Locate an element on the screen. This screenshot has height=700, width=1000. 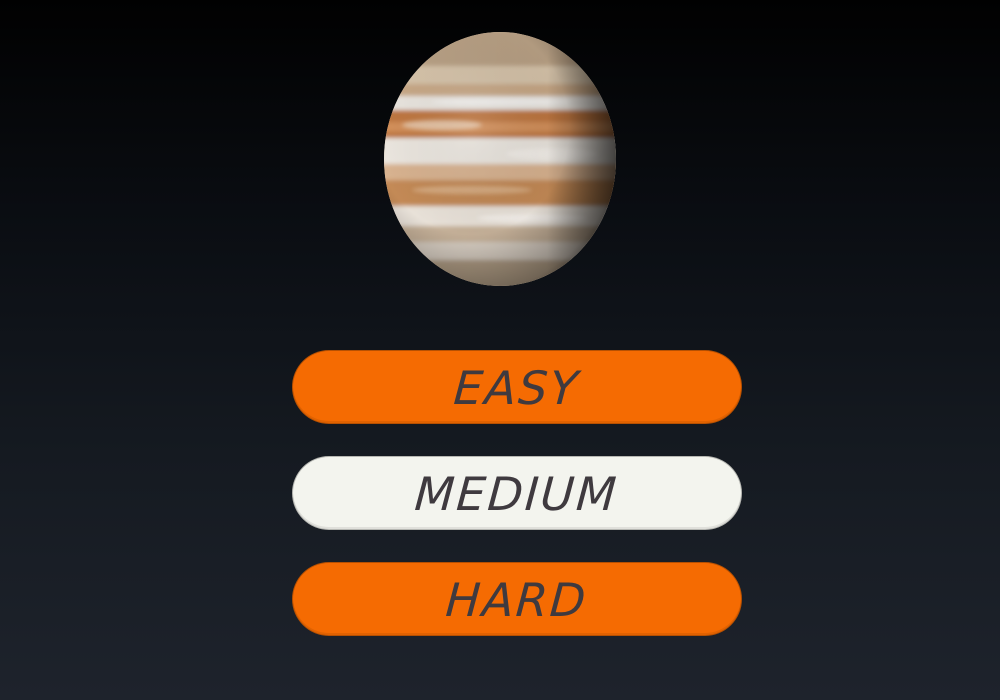
easy-button: EASY is located at coordinates (517, 387).